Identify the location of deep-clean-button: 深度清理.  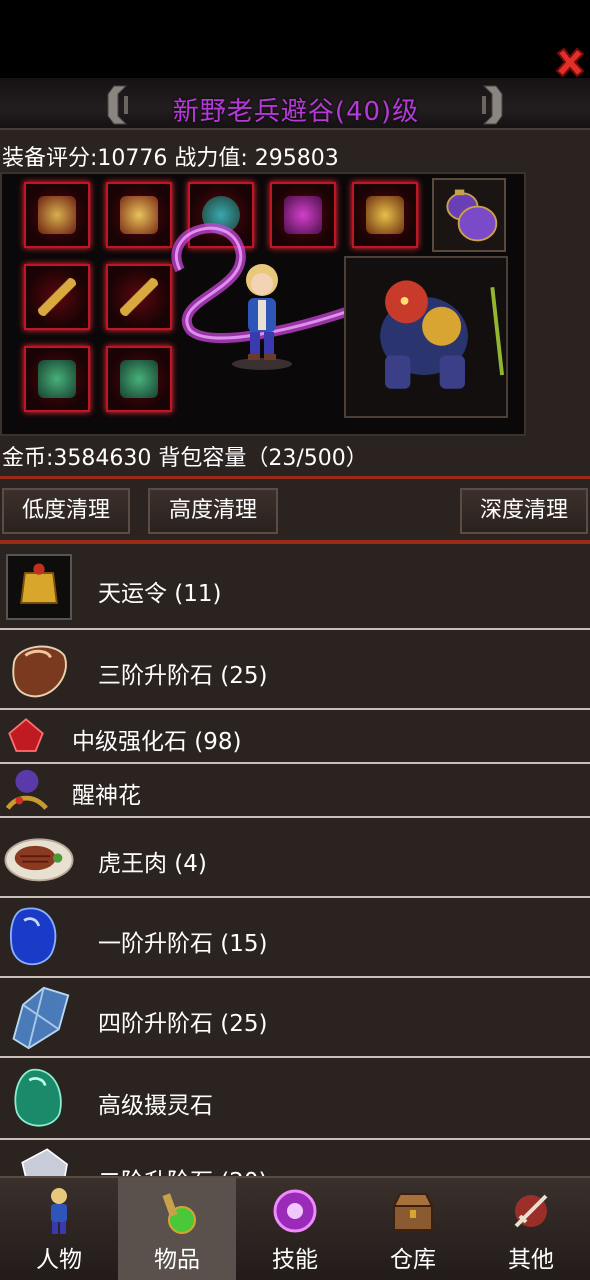
(524, 511).